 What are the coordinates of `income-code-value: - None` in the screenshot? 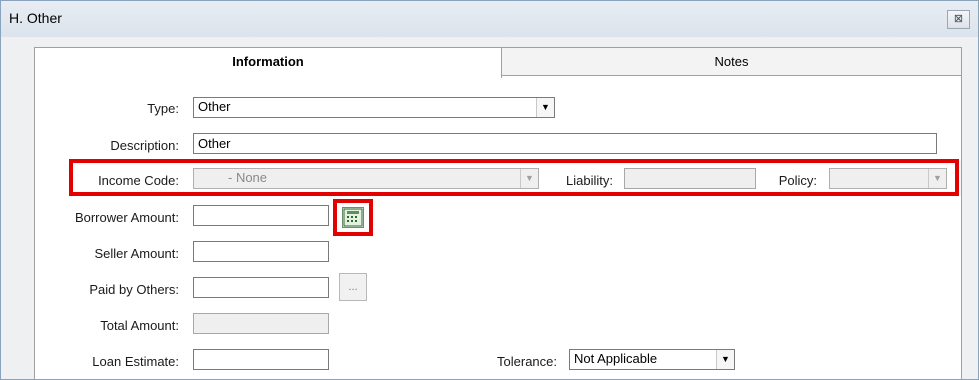 It's located at (248, 177).